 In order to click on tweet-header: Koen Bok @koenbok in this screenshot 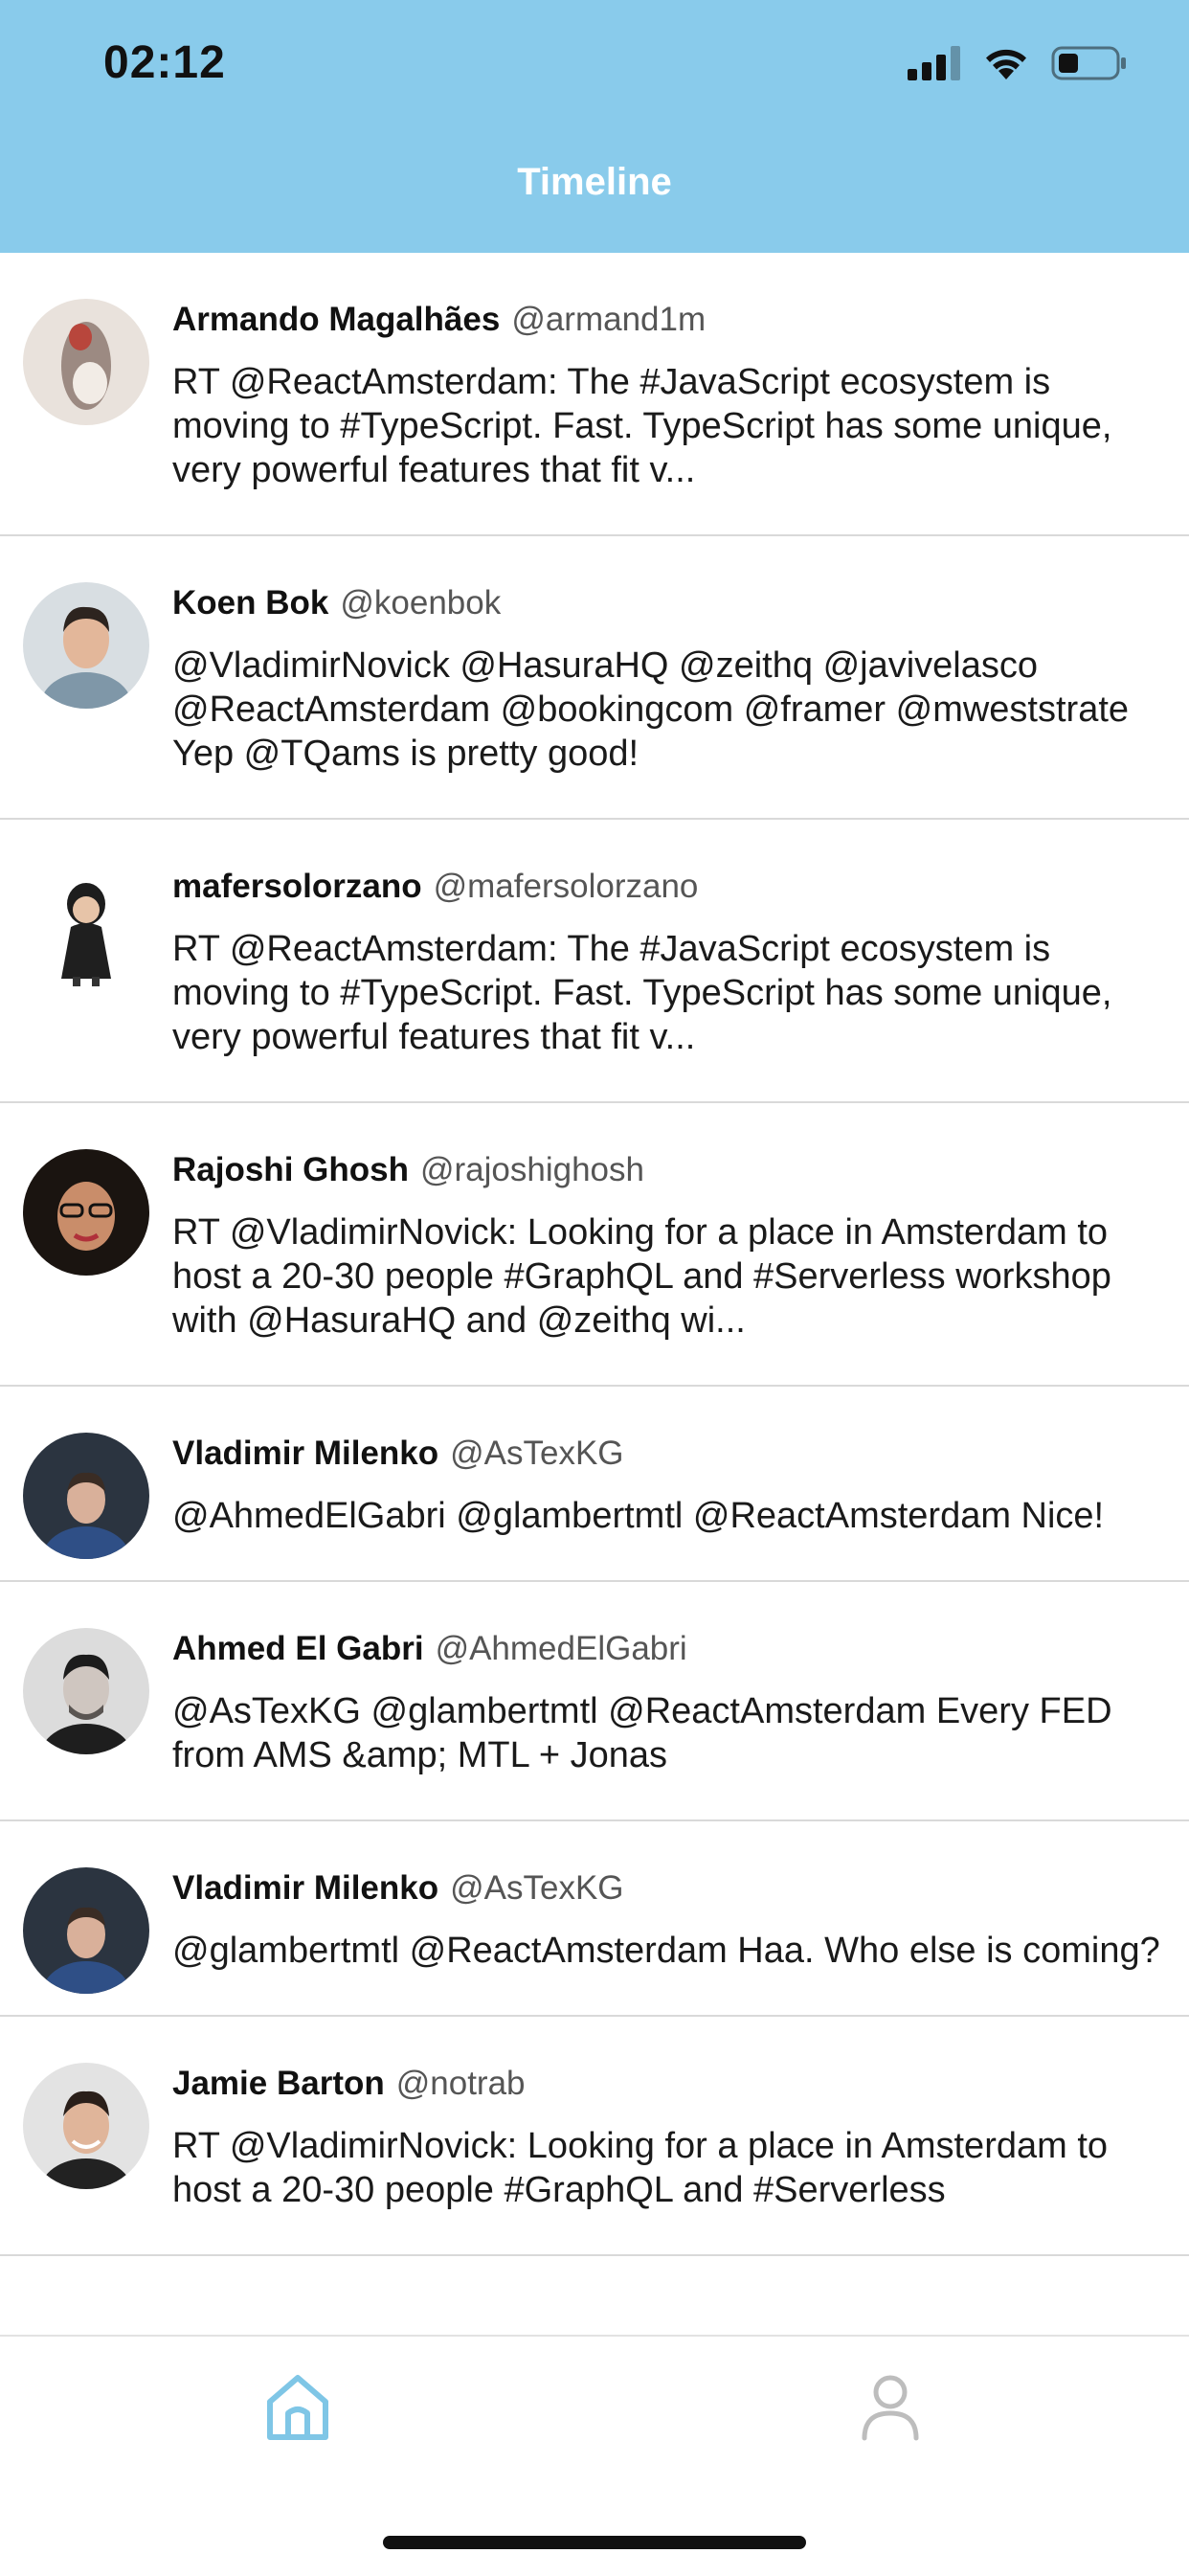, I will do `click(666, 603)`.